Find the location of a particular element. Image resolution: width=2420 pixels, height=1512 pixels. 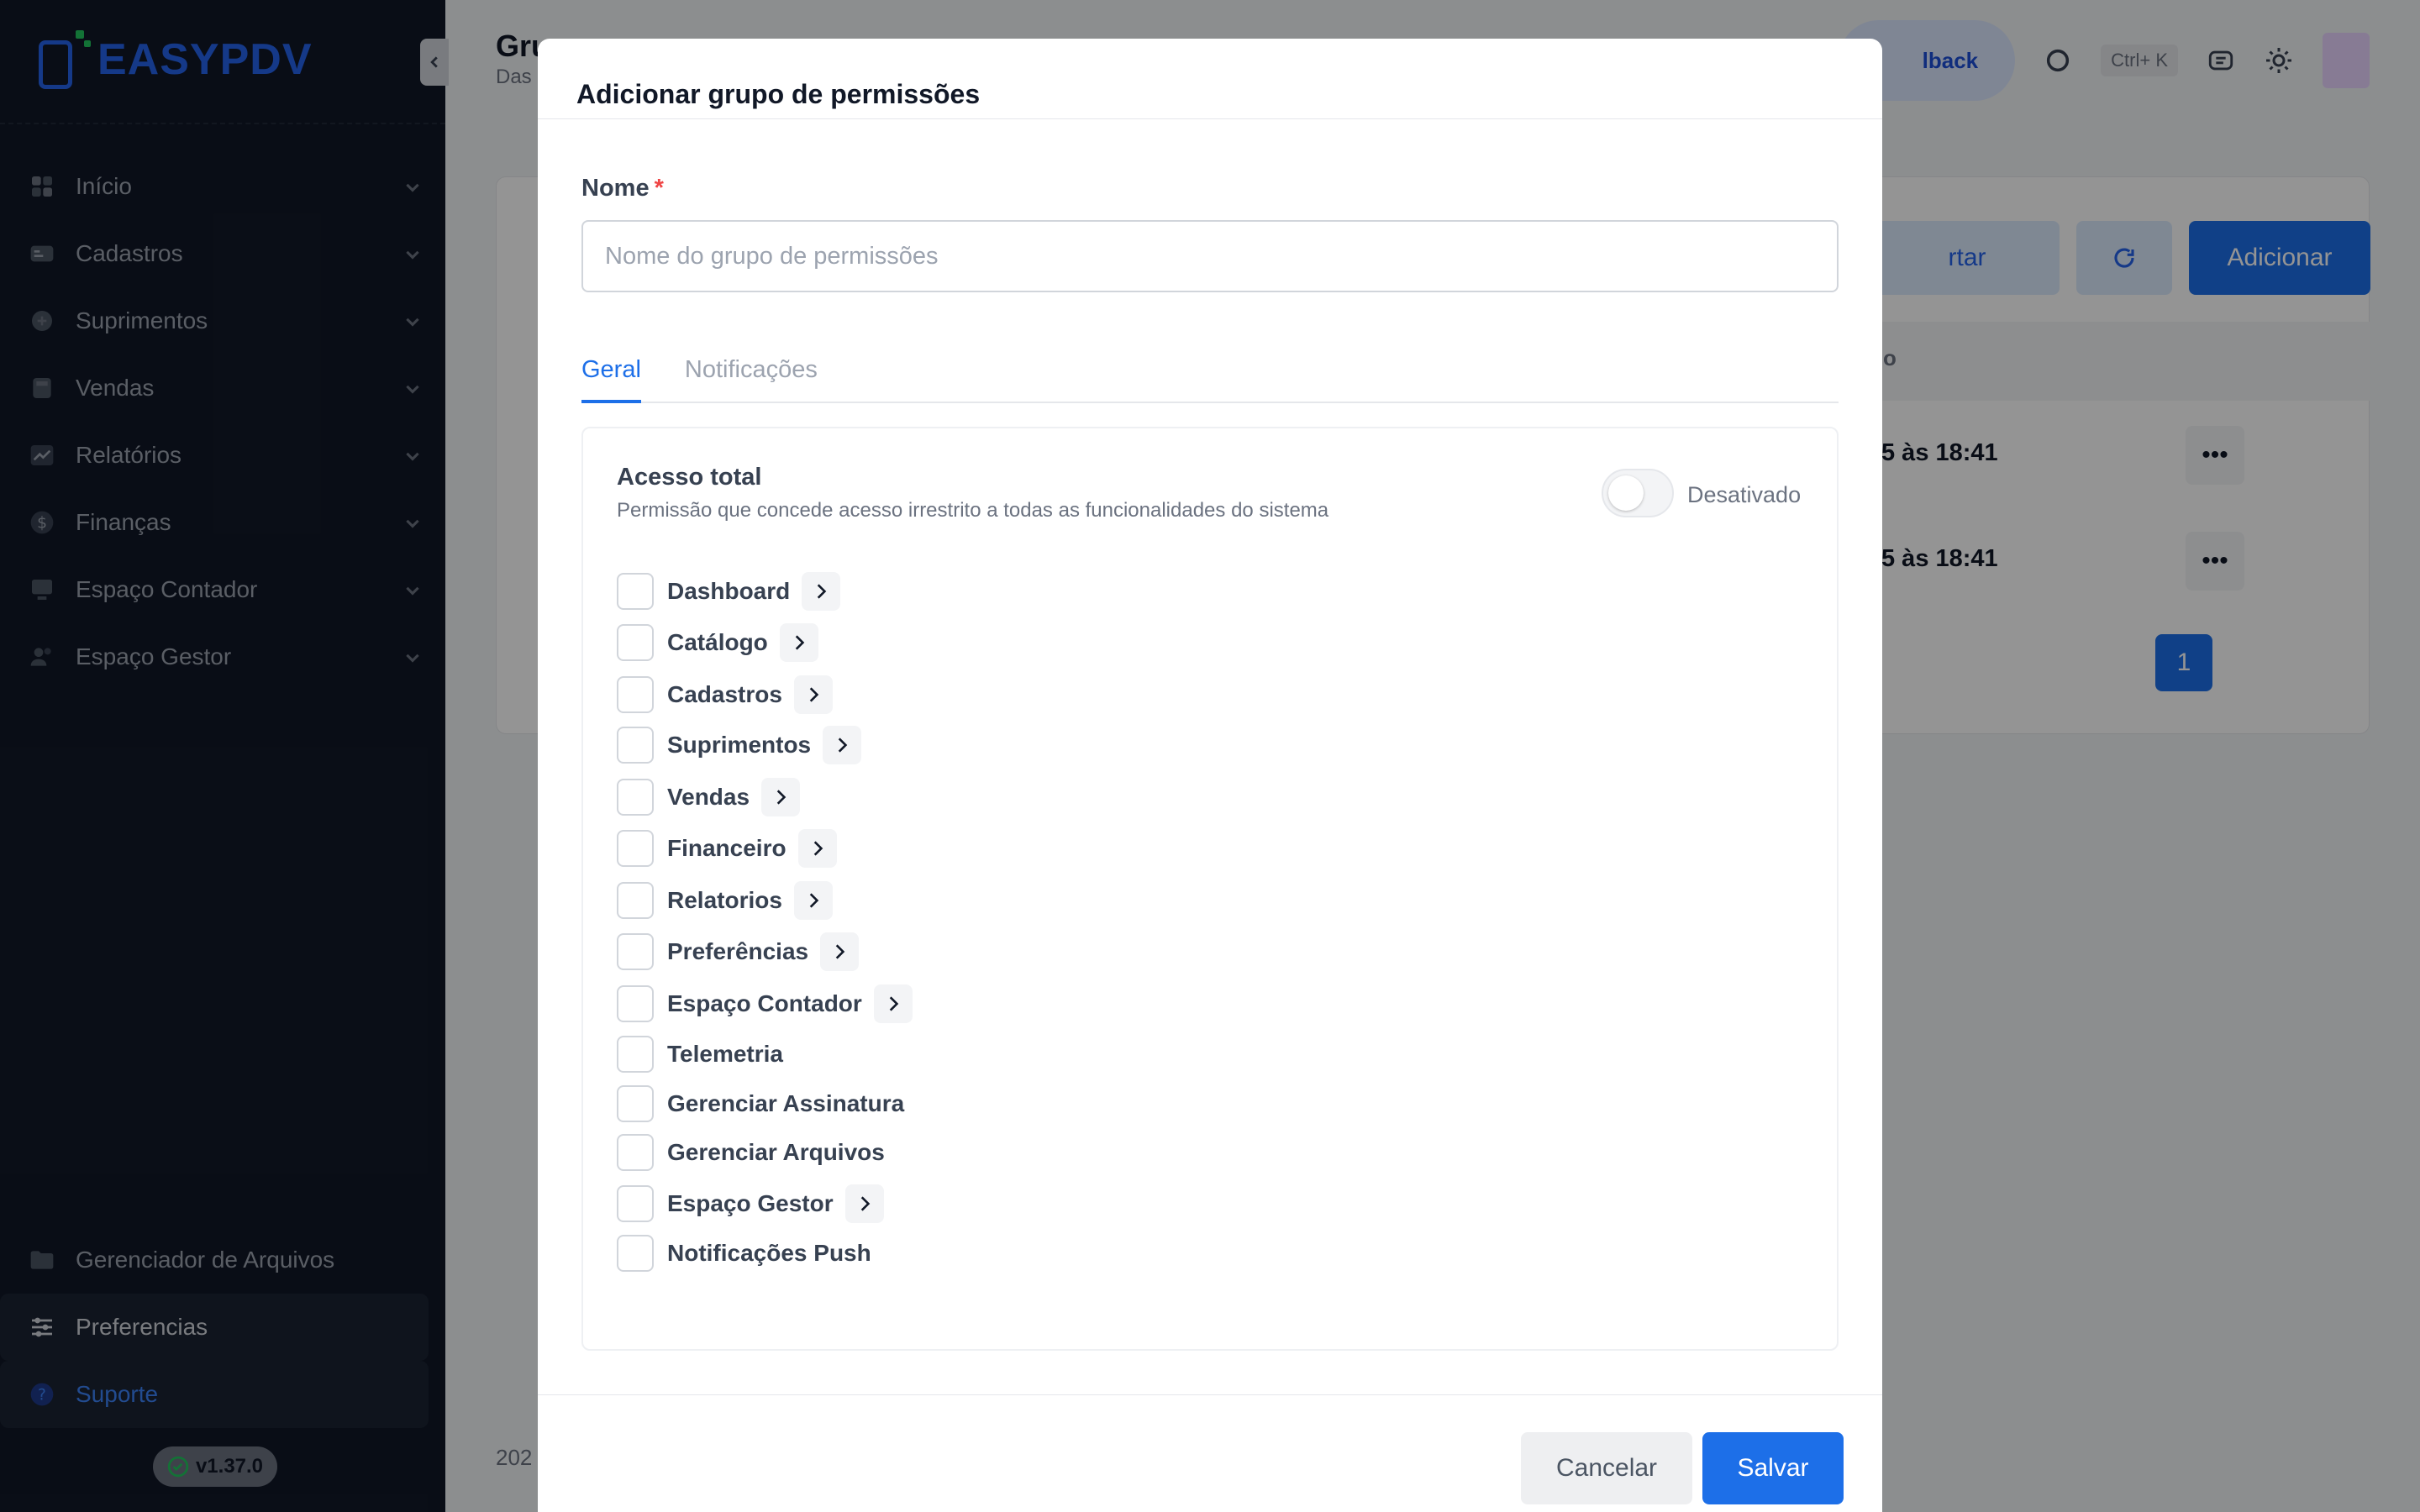

modal-footer: Cancelar Salvar is located at coordinates (1210, 1453).